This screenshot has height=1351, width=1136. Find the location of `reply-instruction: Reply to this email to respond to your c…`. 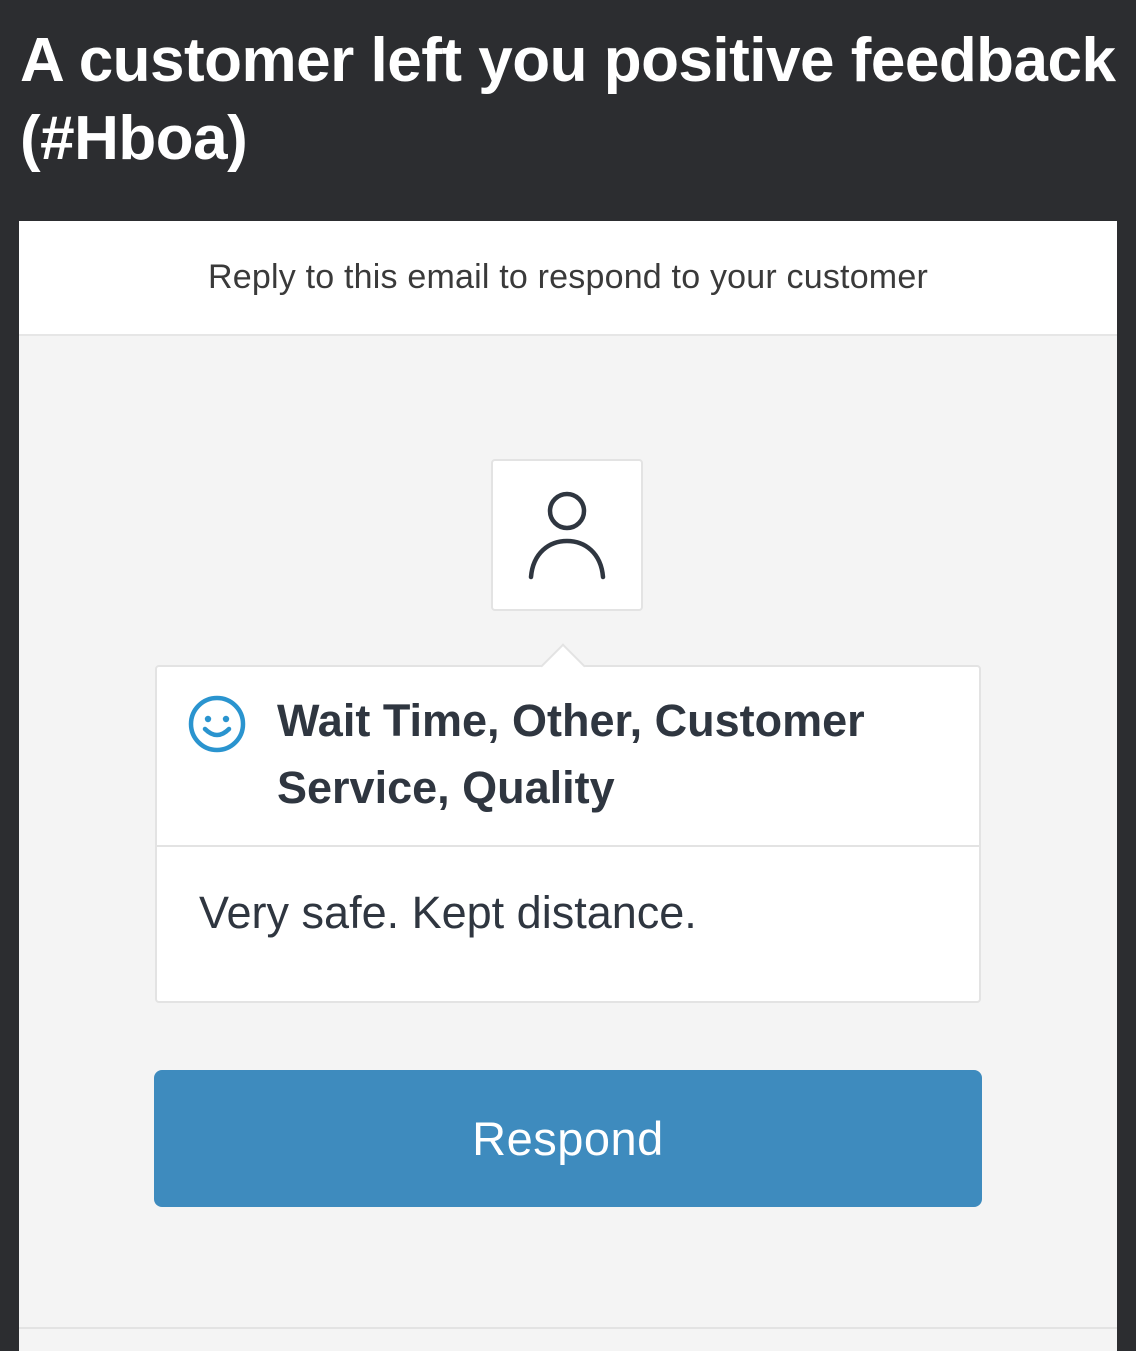

reply-instruction: Reply to this email to respond to your c… is located at coordinates (568, 278).